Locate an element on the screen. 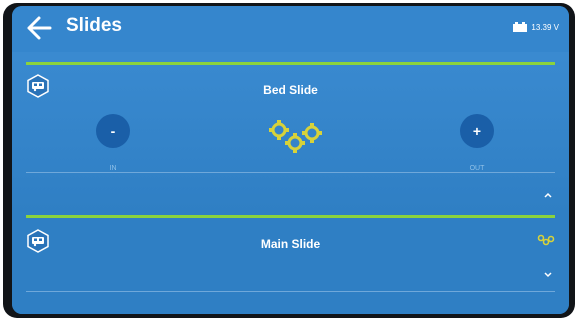 This screenshot has height=323, width=581. slide-out-label: OUT is located at coordinates (477, 168).